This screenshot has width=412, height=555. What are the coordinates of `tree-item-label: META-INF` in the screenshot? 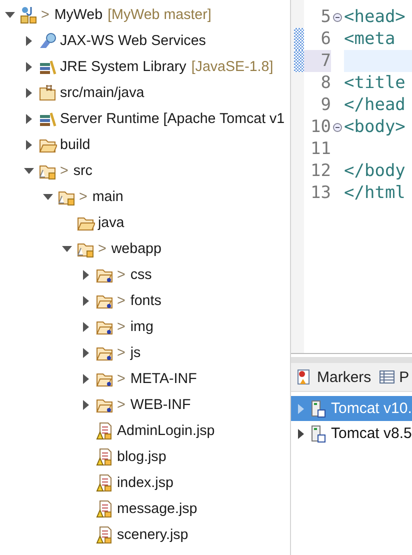 It's located at (163, 379).